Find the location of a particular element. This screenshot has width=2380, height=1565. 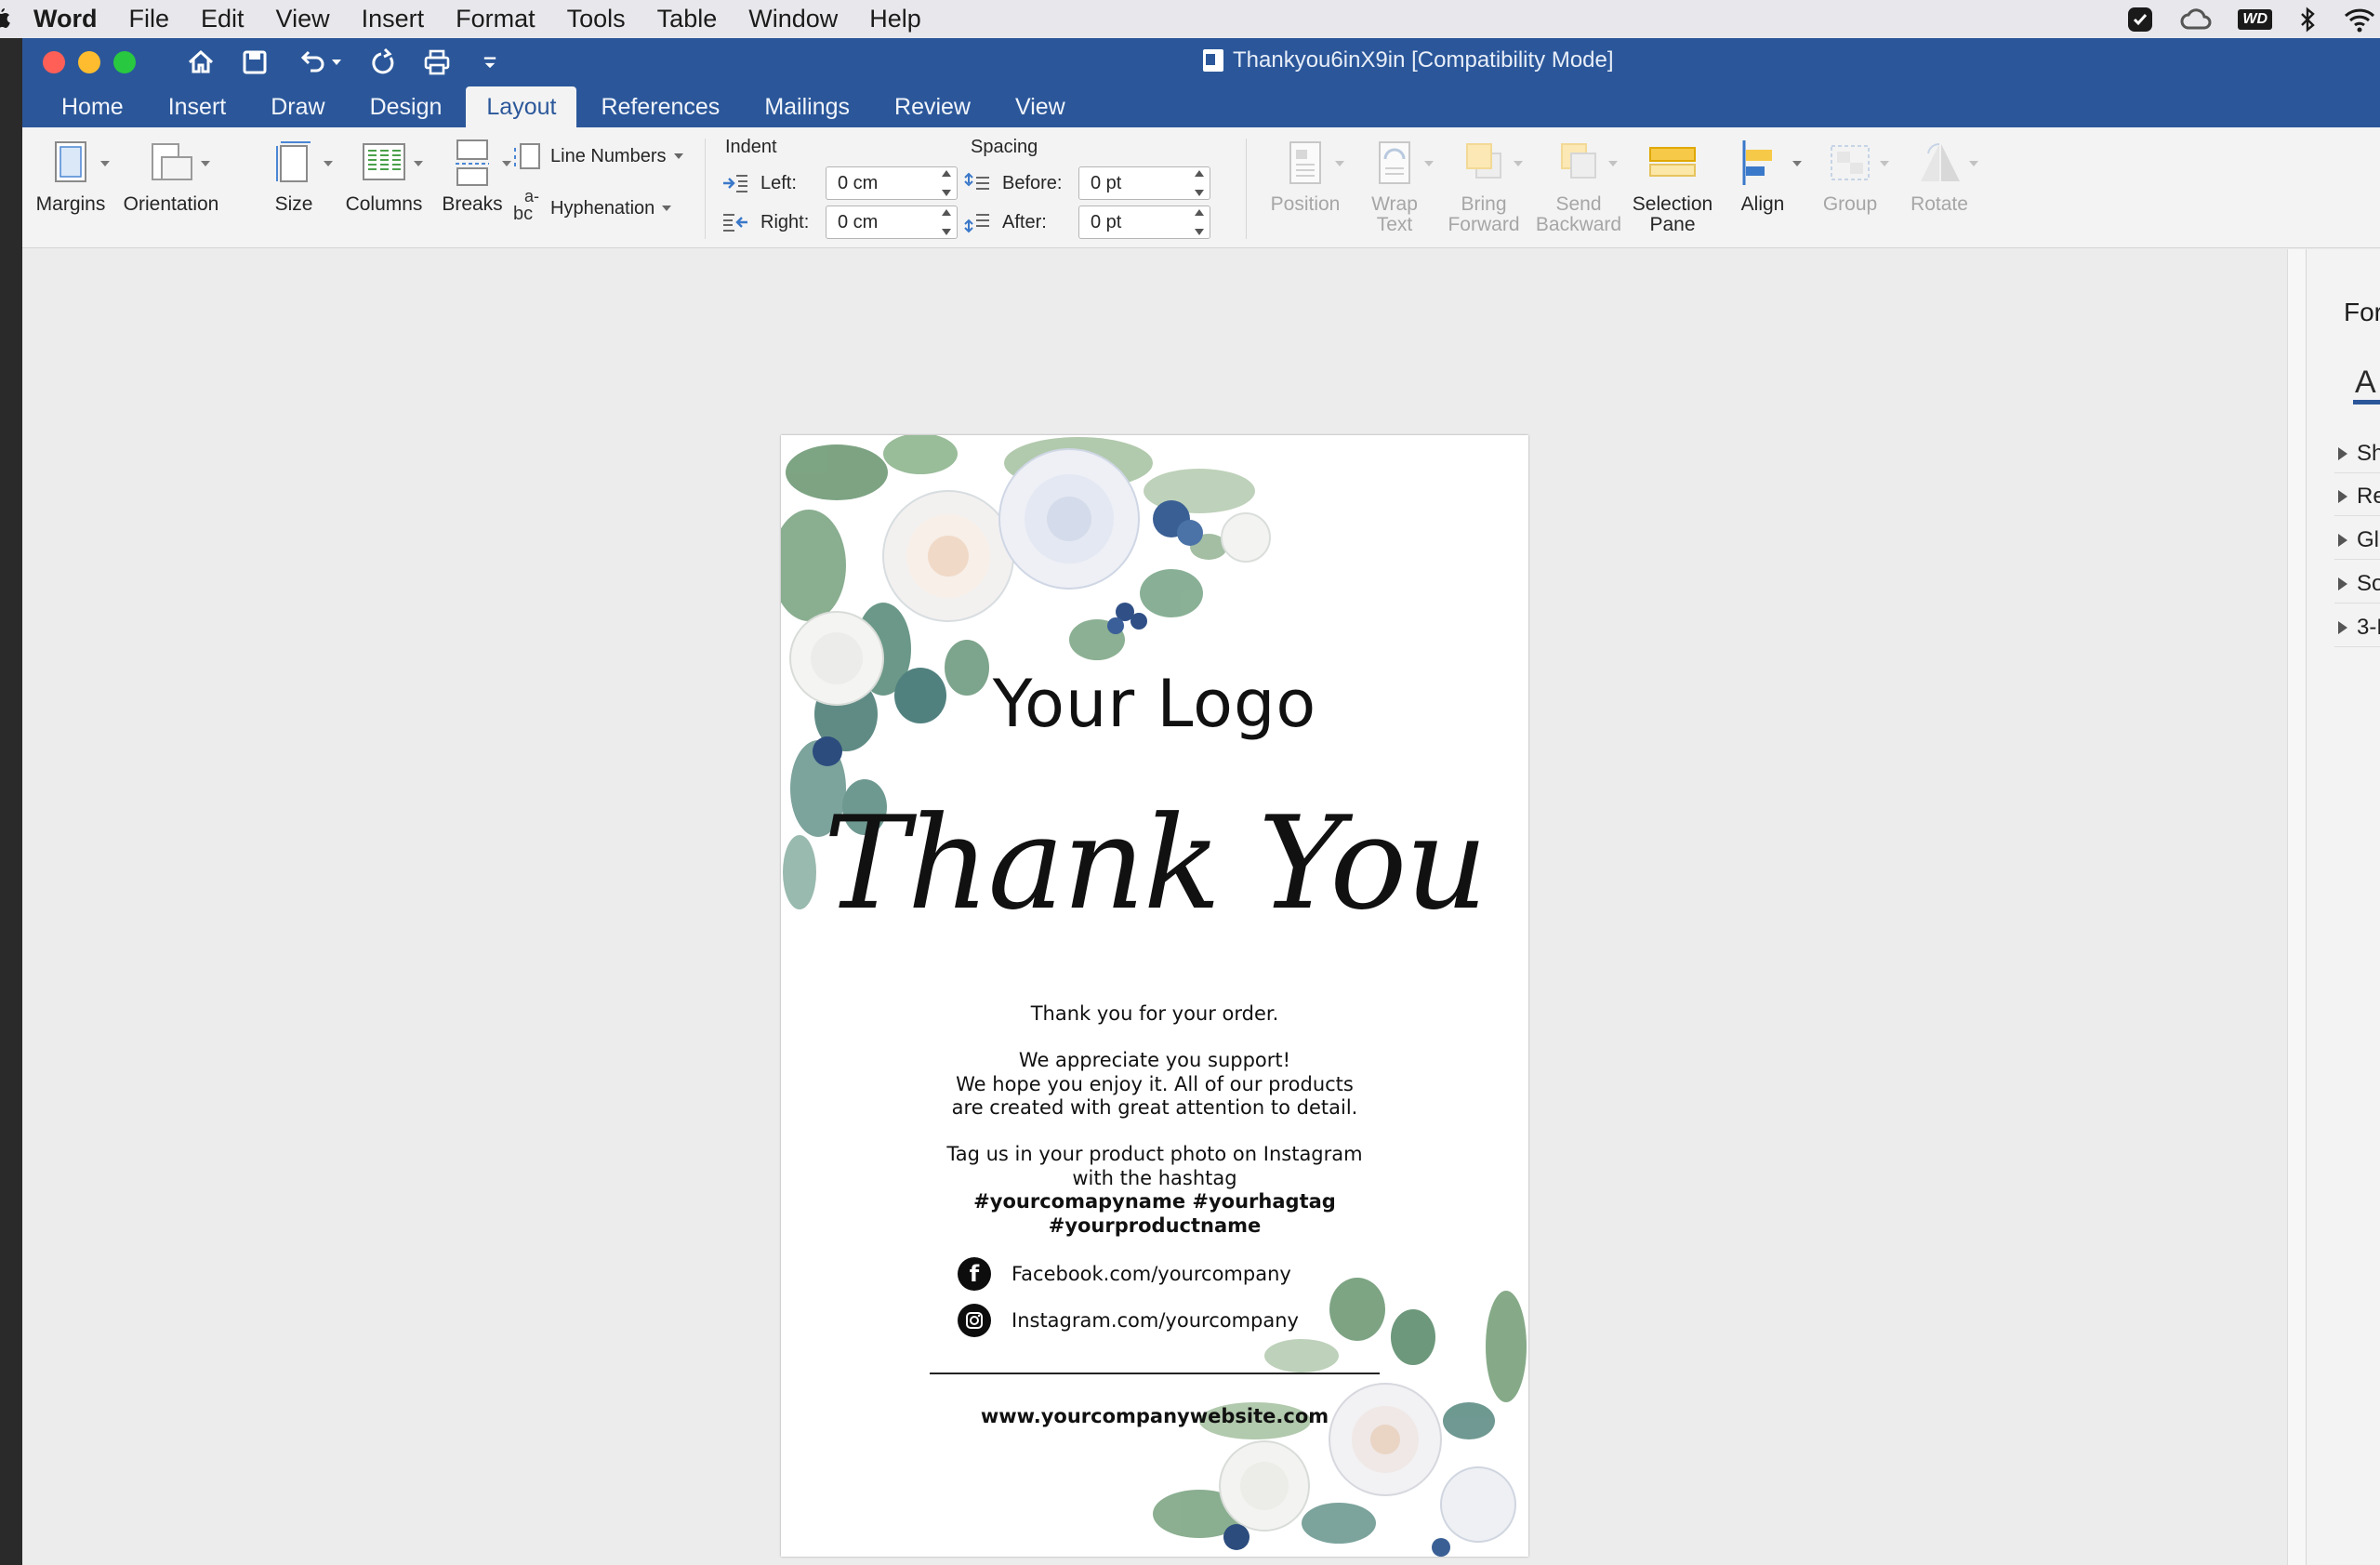

minimize-window-button is located at coordinates (89, 62).